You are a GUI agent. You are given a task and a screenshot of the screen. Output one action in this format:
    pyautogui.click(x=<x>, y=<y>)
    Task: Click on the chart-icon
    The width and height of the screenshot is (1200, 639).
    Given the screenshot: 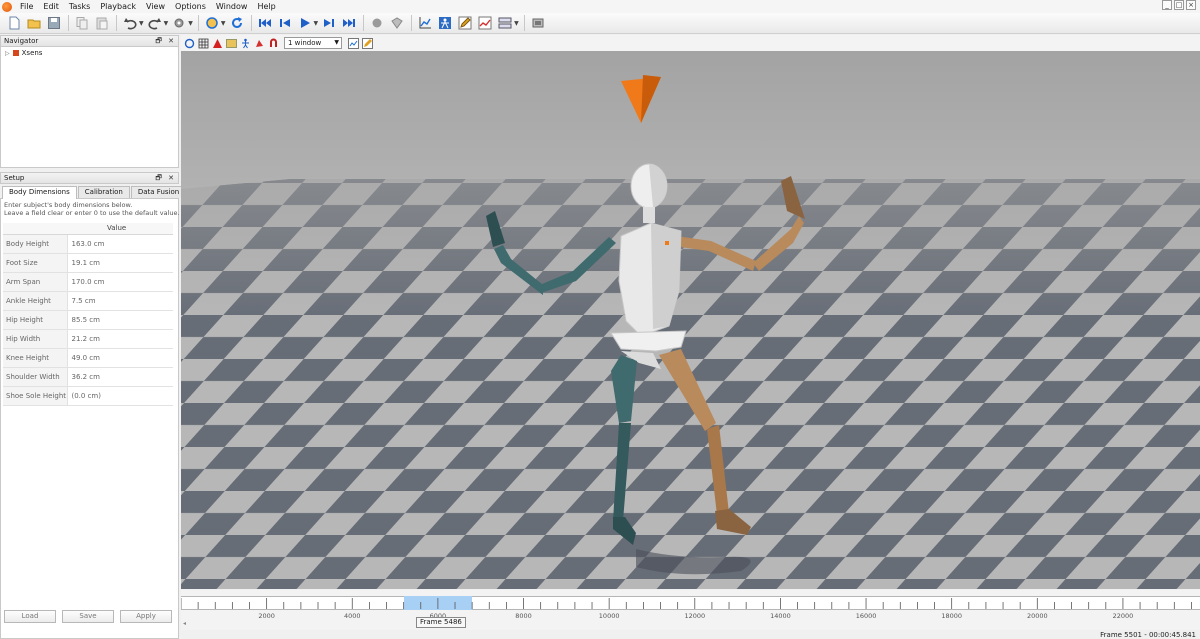 What is the action you would take?
    pyautogui.click(x=485, y=23)
    